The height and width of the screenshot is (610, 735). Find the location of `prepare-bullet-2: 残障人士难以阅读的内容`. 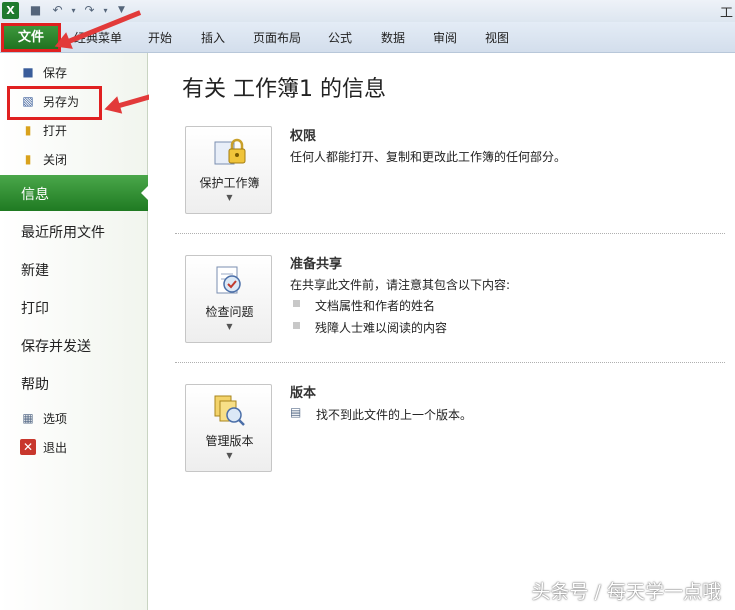

prepare-bullet-2: 残障人士难以阅读的内容 is located at coordinates (381, 328).